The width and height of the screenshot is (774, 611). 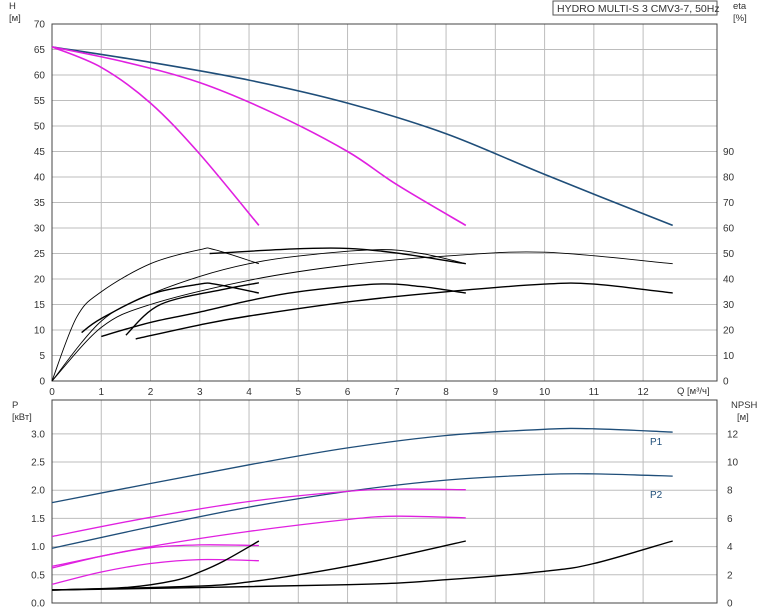 I want to click on head-tick-label: 70, so click(x=40, y=25).